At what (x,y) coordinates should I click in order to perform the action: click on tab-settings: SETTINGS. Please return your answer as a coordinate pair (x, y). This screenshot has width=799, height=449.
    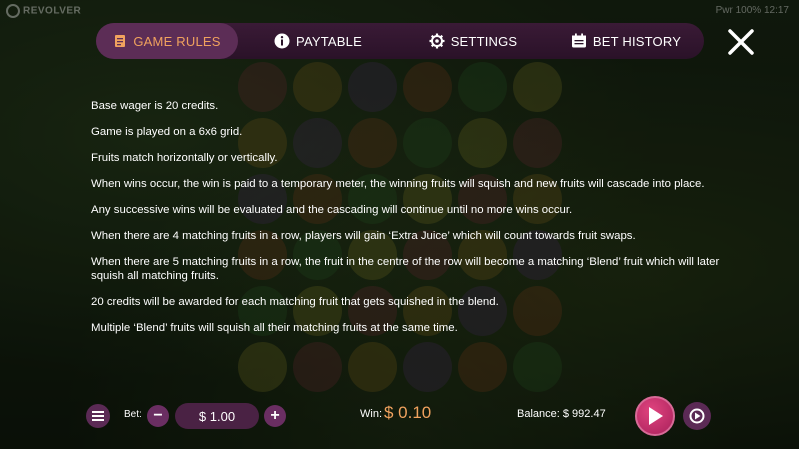
    Looking at the image, I should click on (473, 41).